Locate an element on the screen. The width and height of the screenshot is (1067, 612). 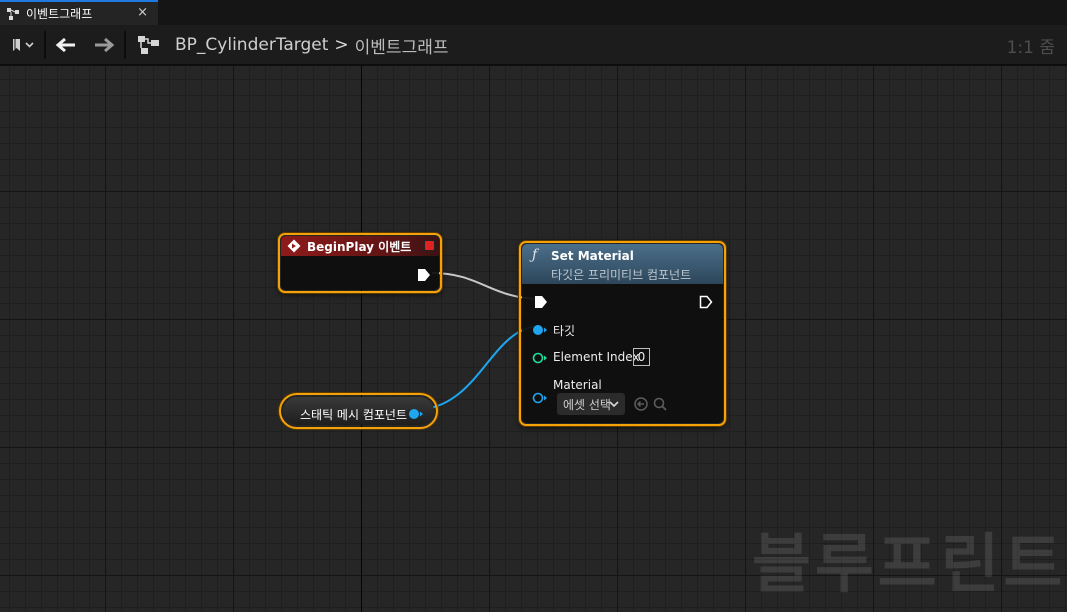
static-mesh-component-node: 스태틱 메시 컴포넌트 is located at coordinates (358, 411).